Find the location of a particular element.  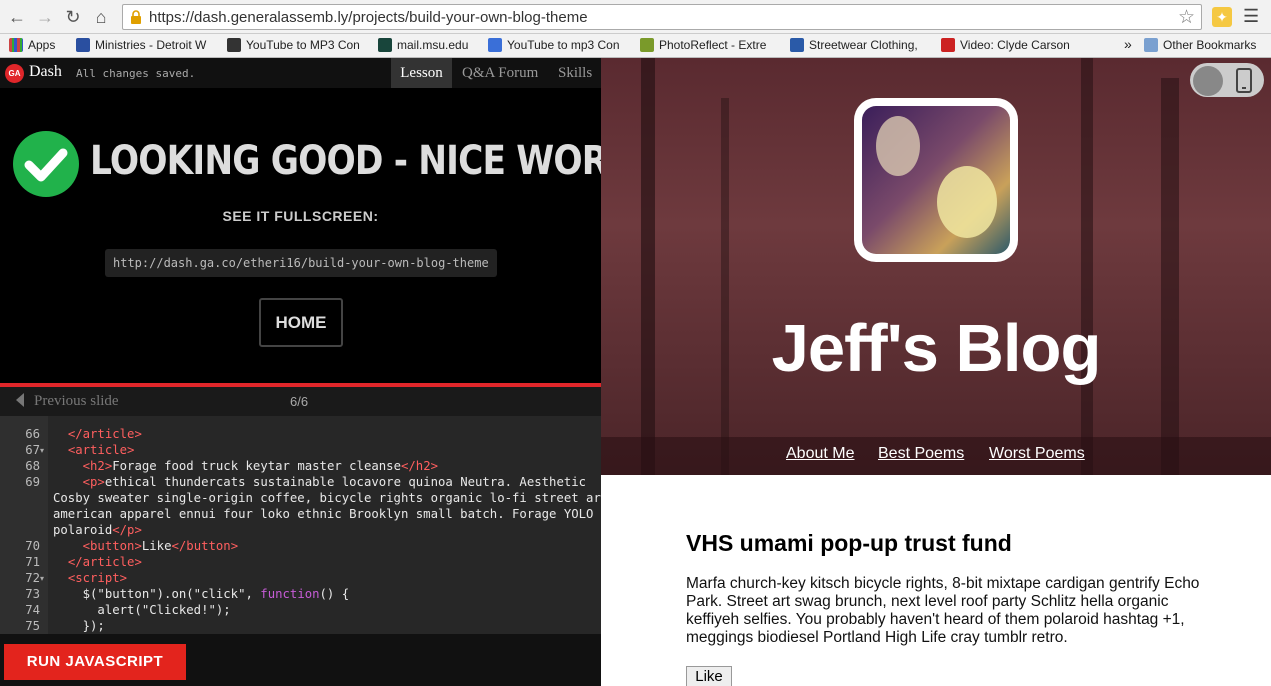

spartan-icon is located at coordinates (385, 45).